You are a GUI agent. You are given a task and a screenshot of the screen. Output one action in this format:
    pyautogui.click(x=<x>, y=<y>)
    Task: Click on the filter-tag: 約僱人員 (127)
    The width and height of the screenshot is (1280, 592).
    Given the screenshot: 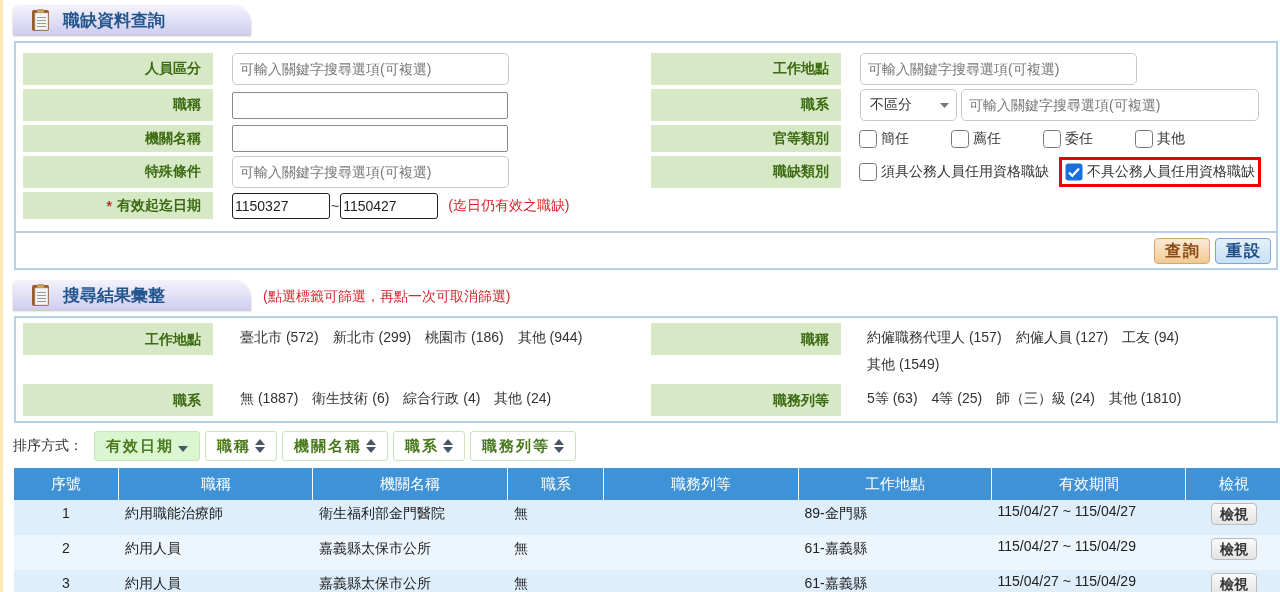 What is the action you would take?
    pyautogui.click(x=1062, y=337)
    